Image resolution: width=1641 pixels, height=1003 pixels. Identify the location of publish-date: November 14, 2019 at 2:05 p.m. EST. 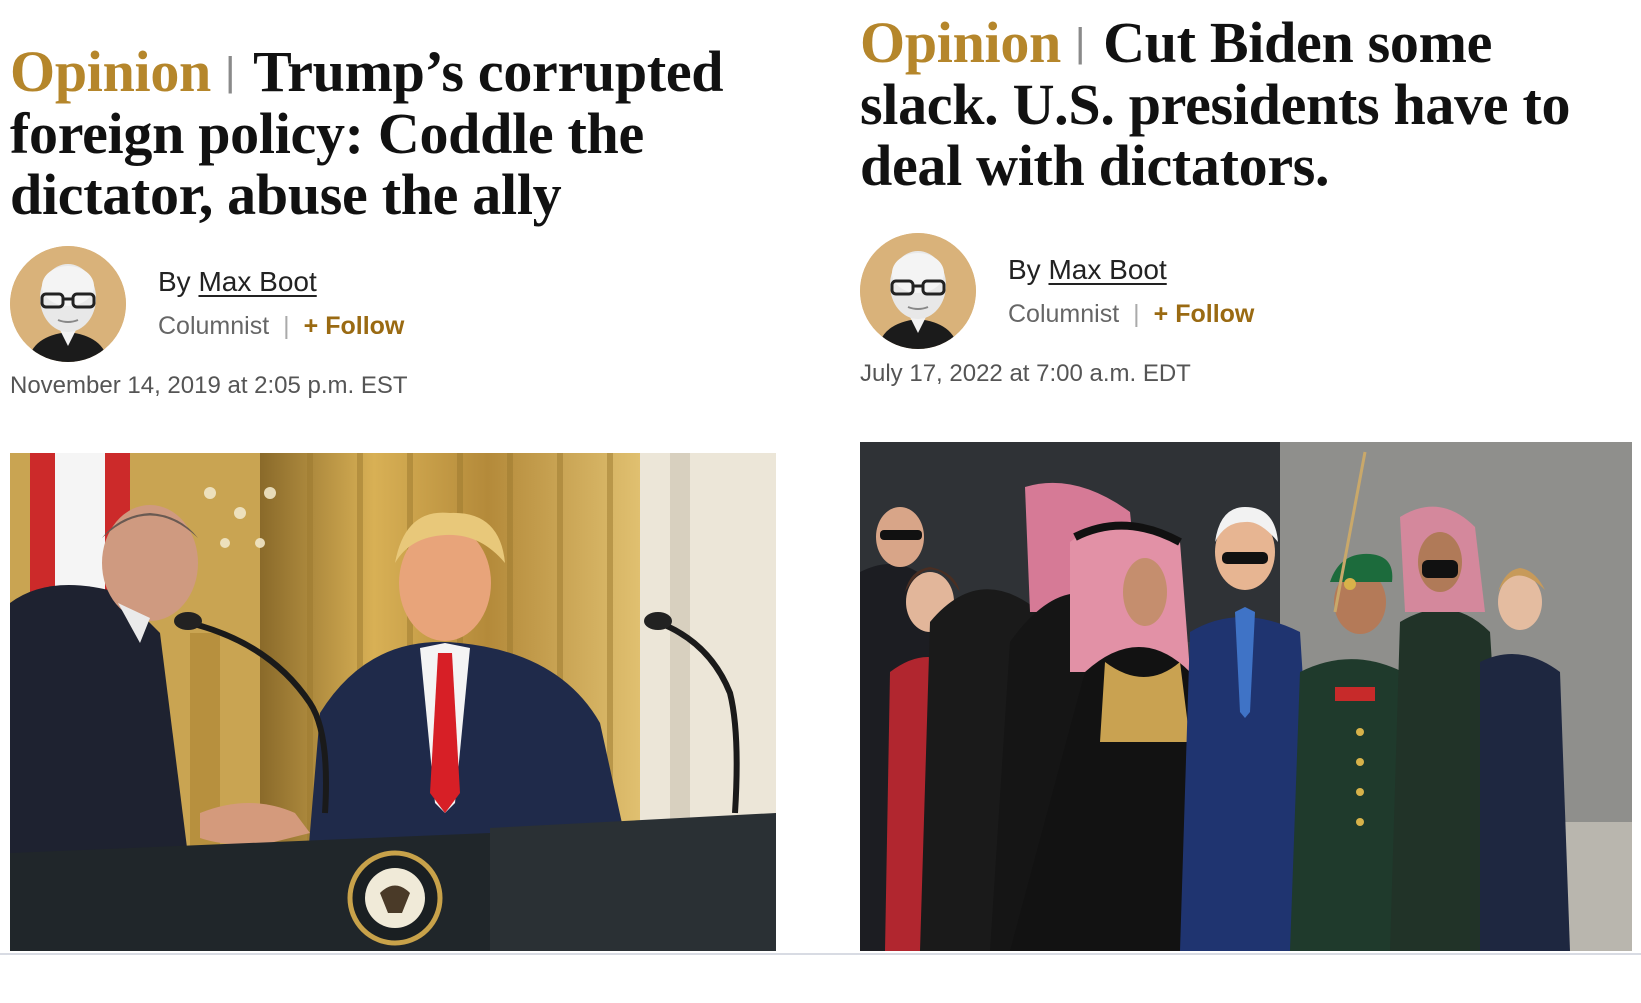
(209, 385).